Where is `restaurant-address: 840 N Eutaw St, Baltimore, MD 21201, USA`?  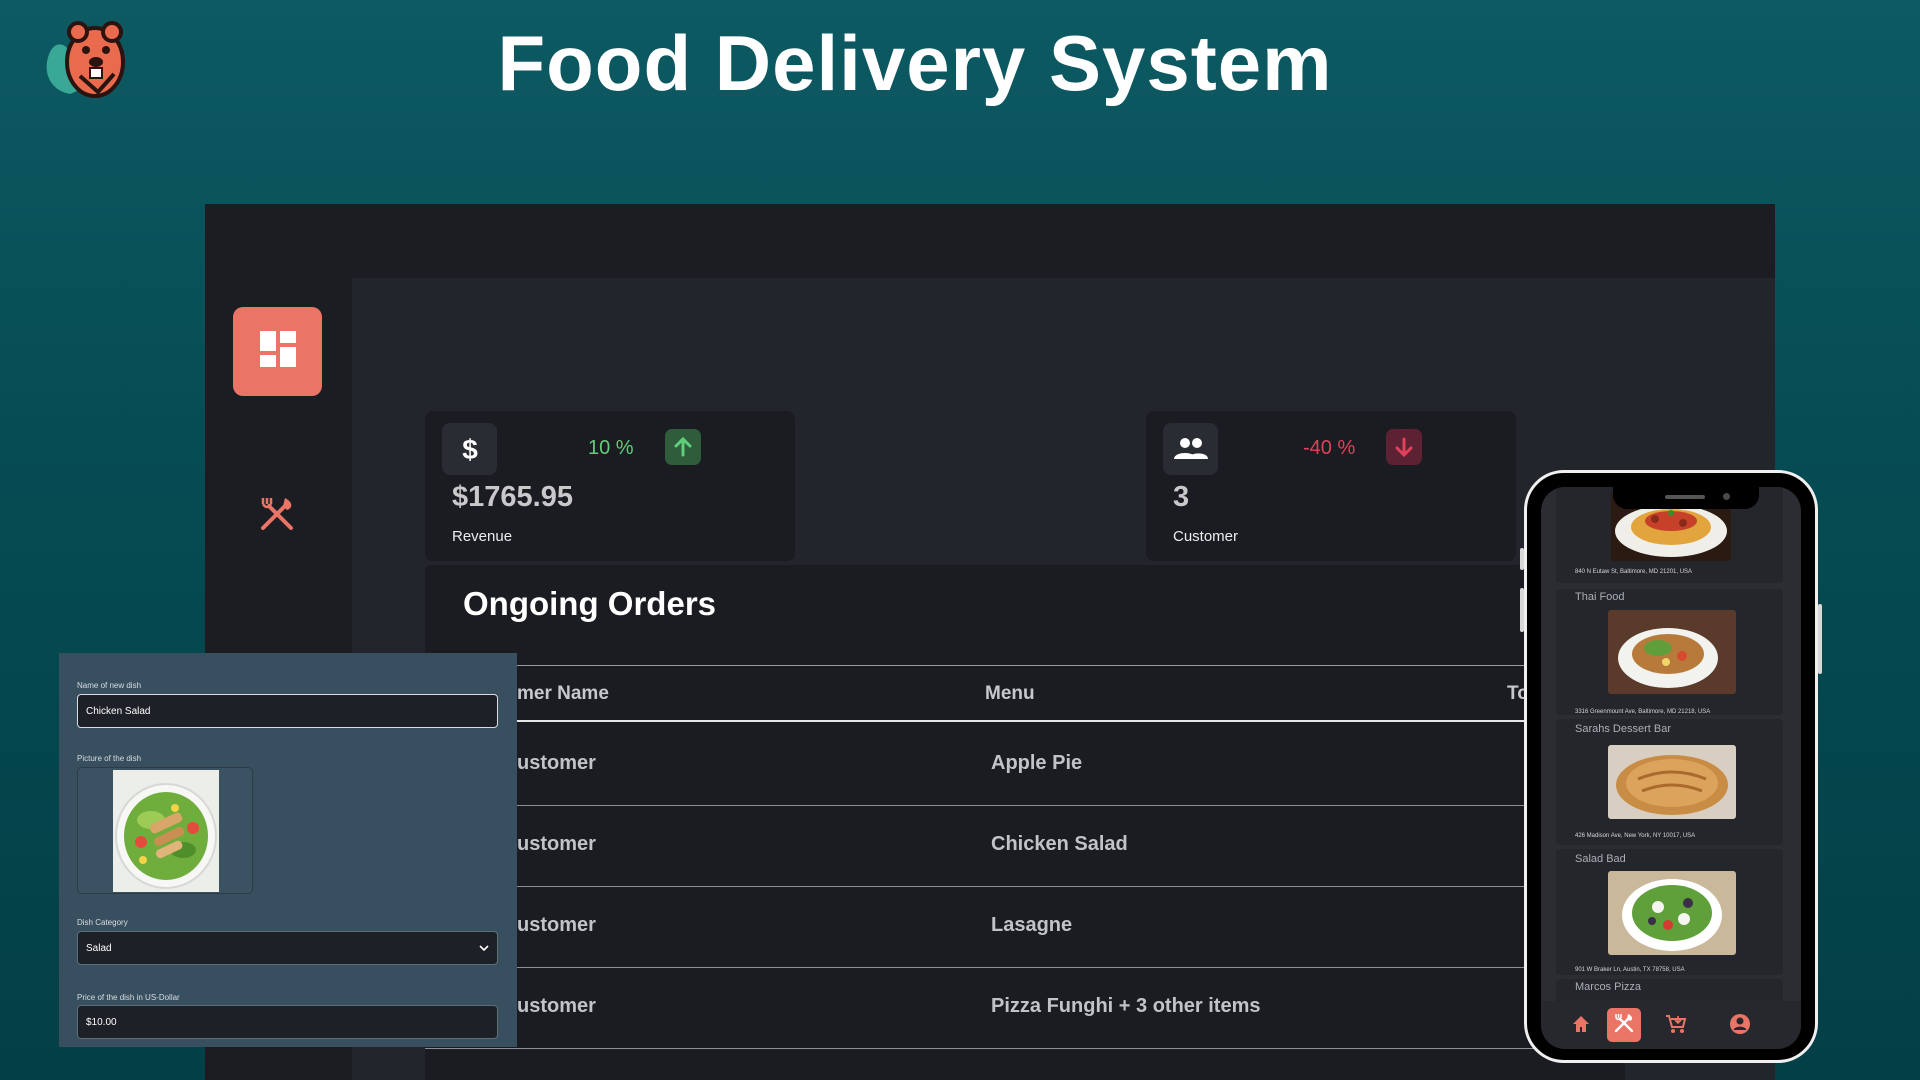 restaurant-address: 840 N Eutaw St, Baltimore, MD 21201, USA is located at coordinates (1634, 572).